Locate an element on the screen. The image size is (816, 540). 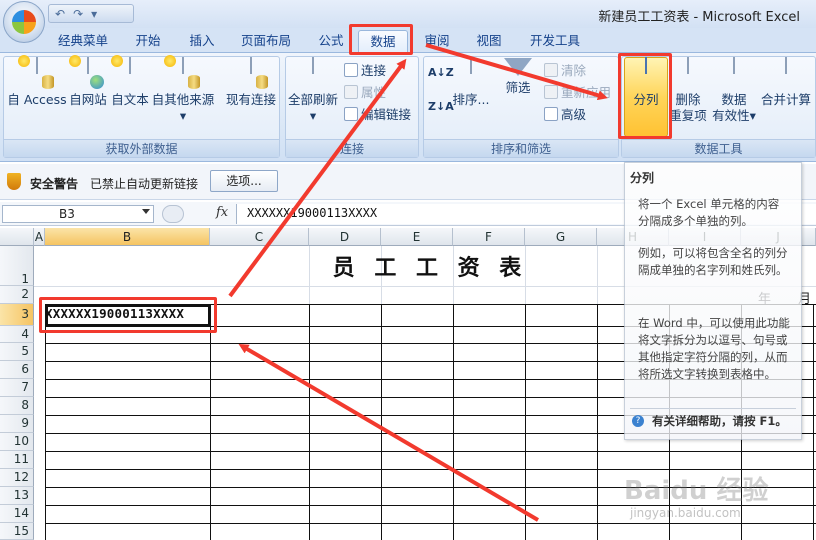
help-icon: ? is located at coordinates (638, 421).